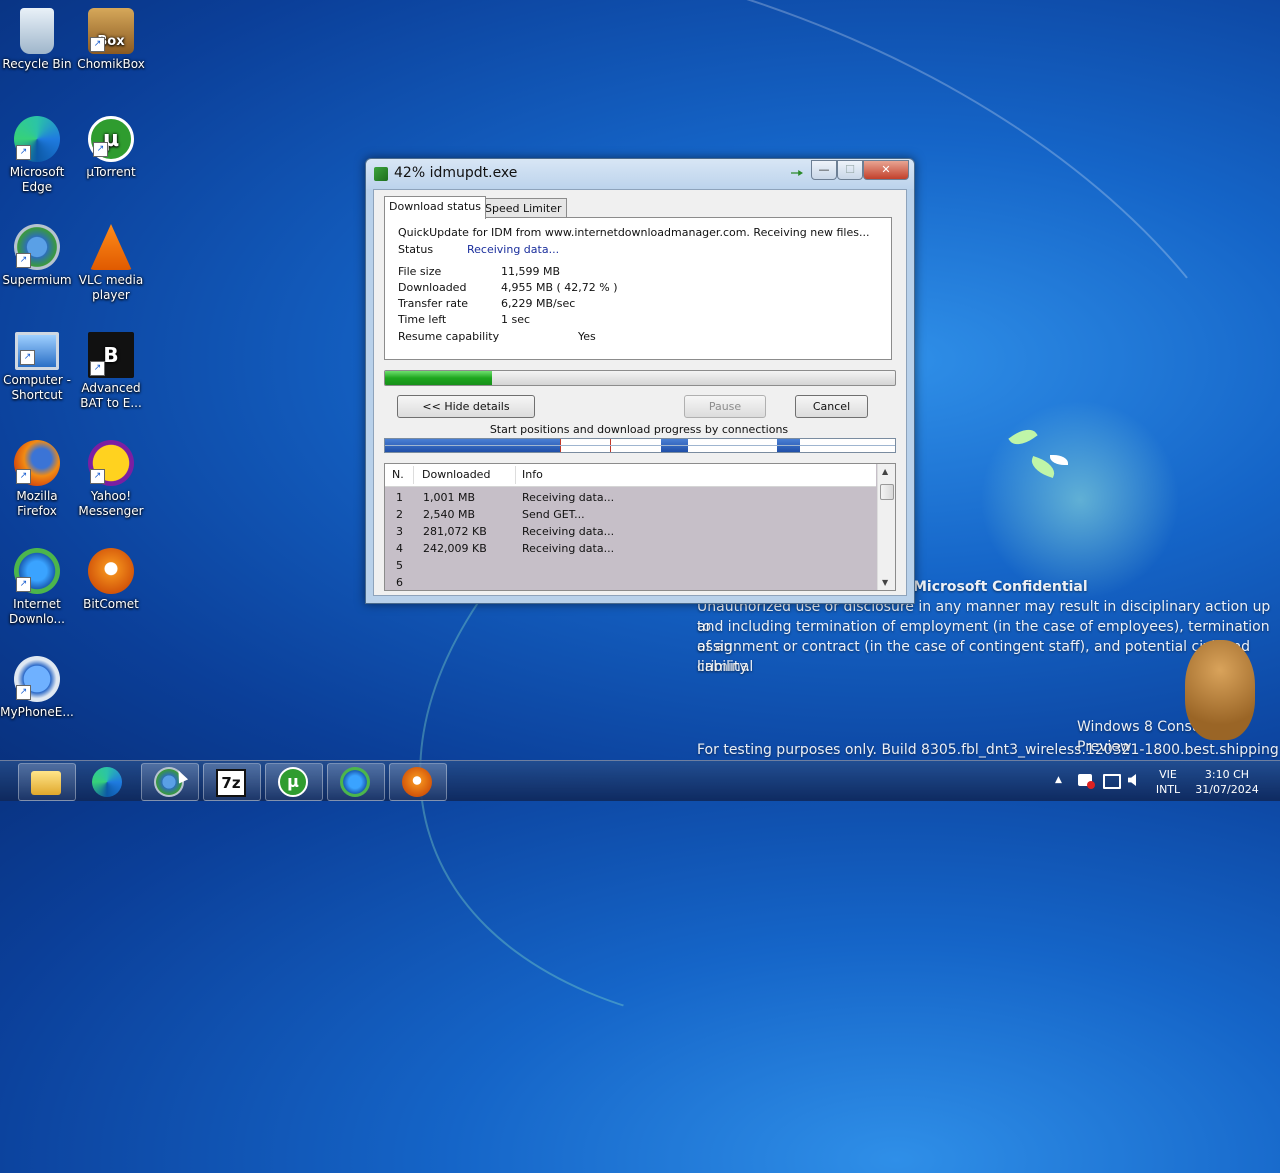 Image resolution: width=1280 pixels, height=1173 pixels. Describe the element at coordinates (47, 782) in the screenshot. I see `taskbar-file-explorer` at that location.